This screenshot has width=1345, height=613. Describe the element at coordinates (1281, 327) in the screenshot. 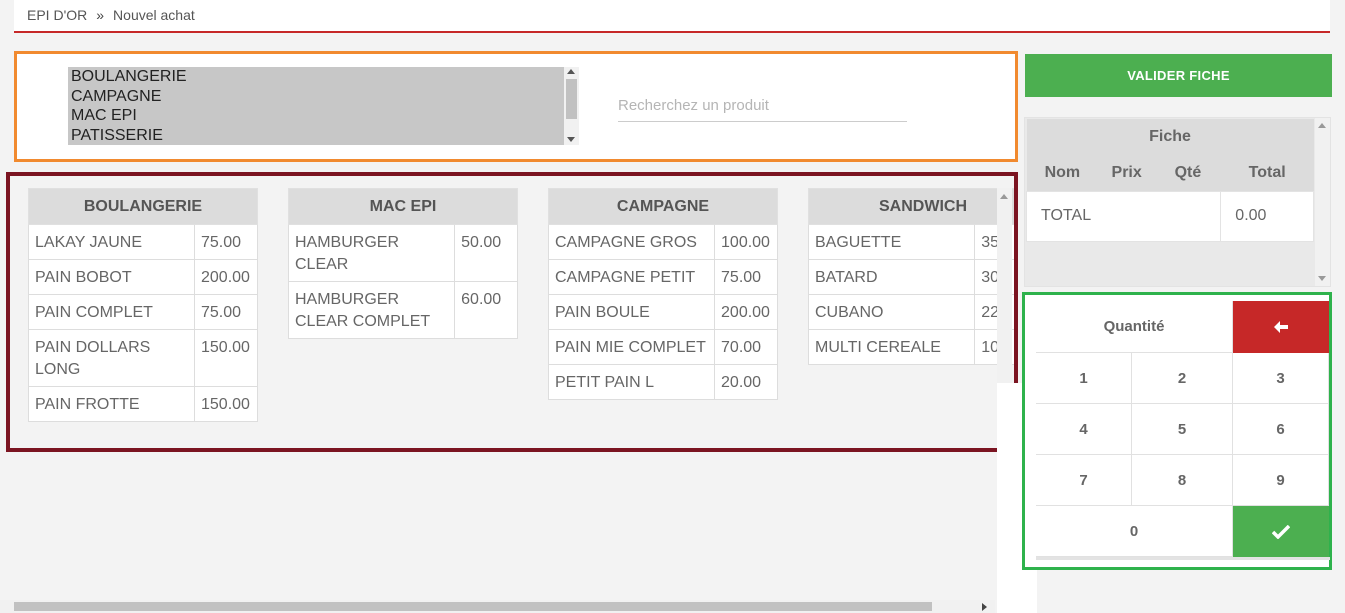

I see `backspace-button` at that location.